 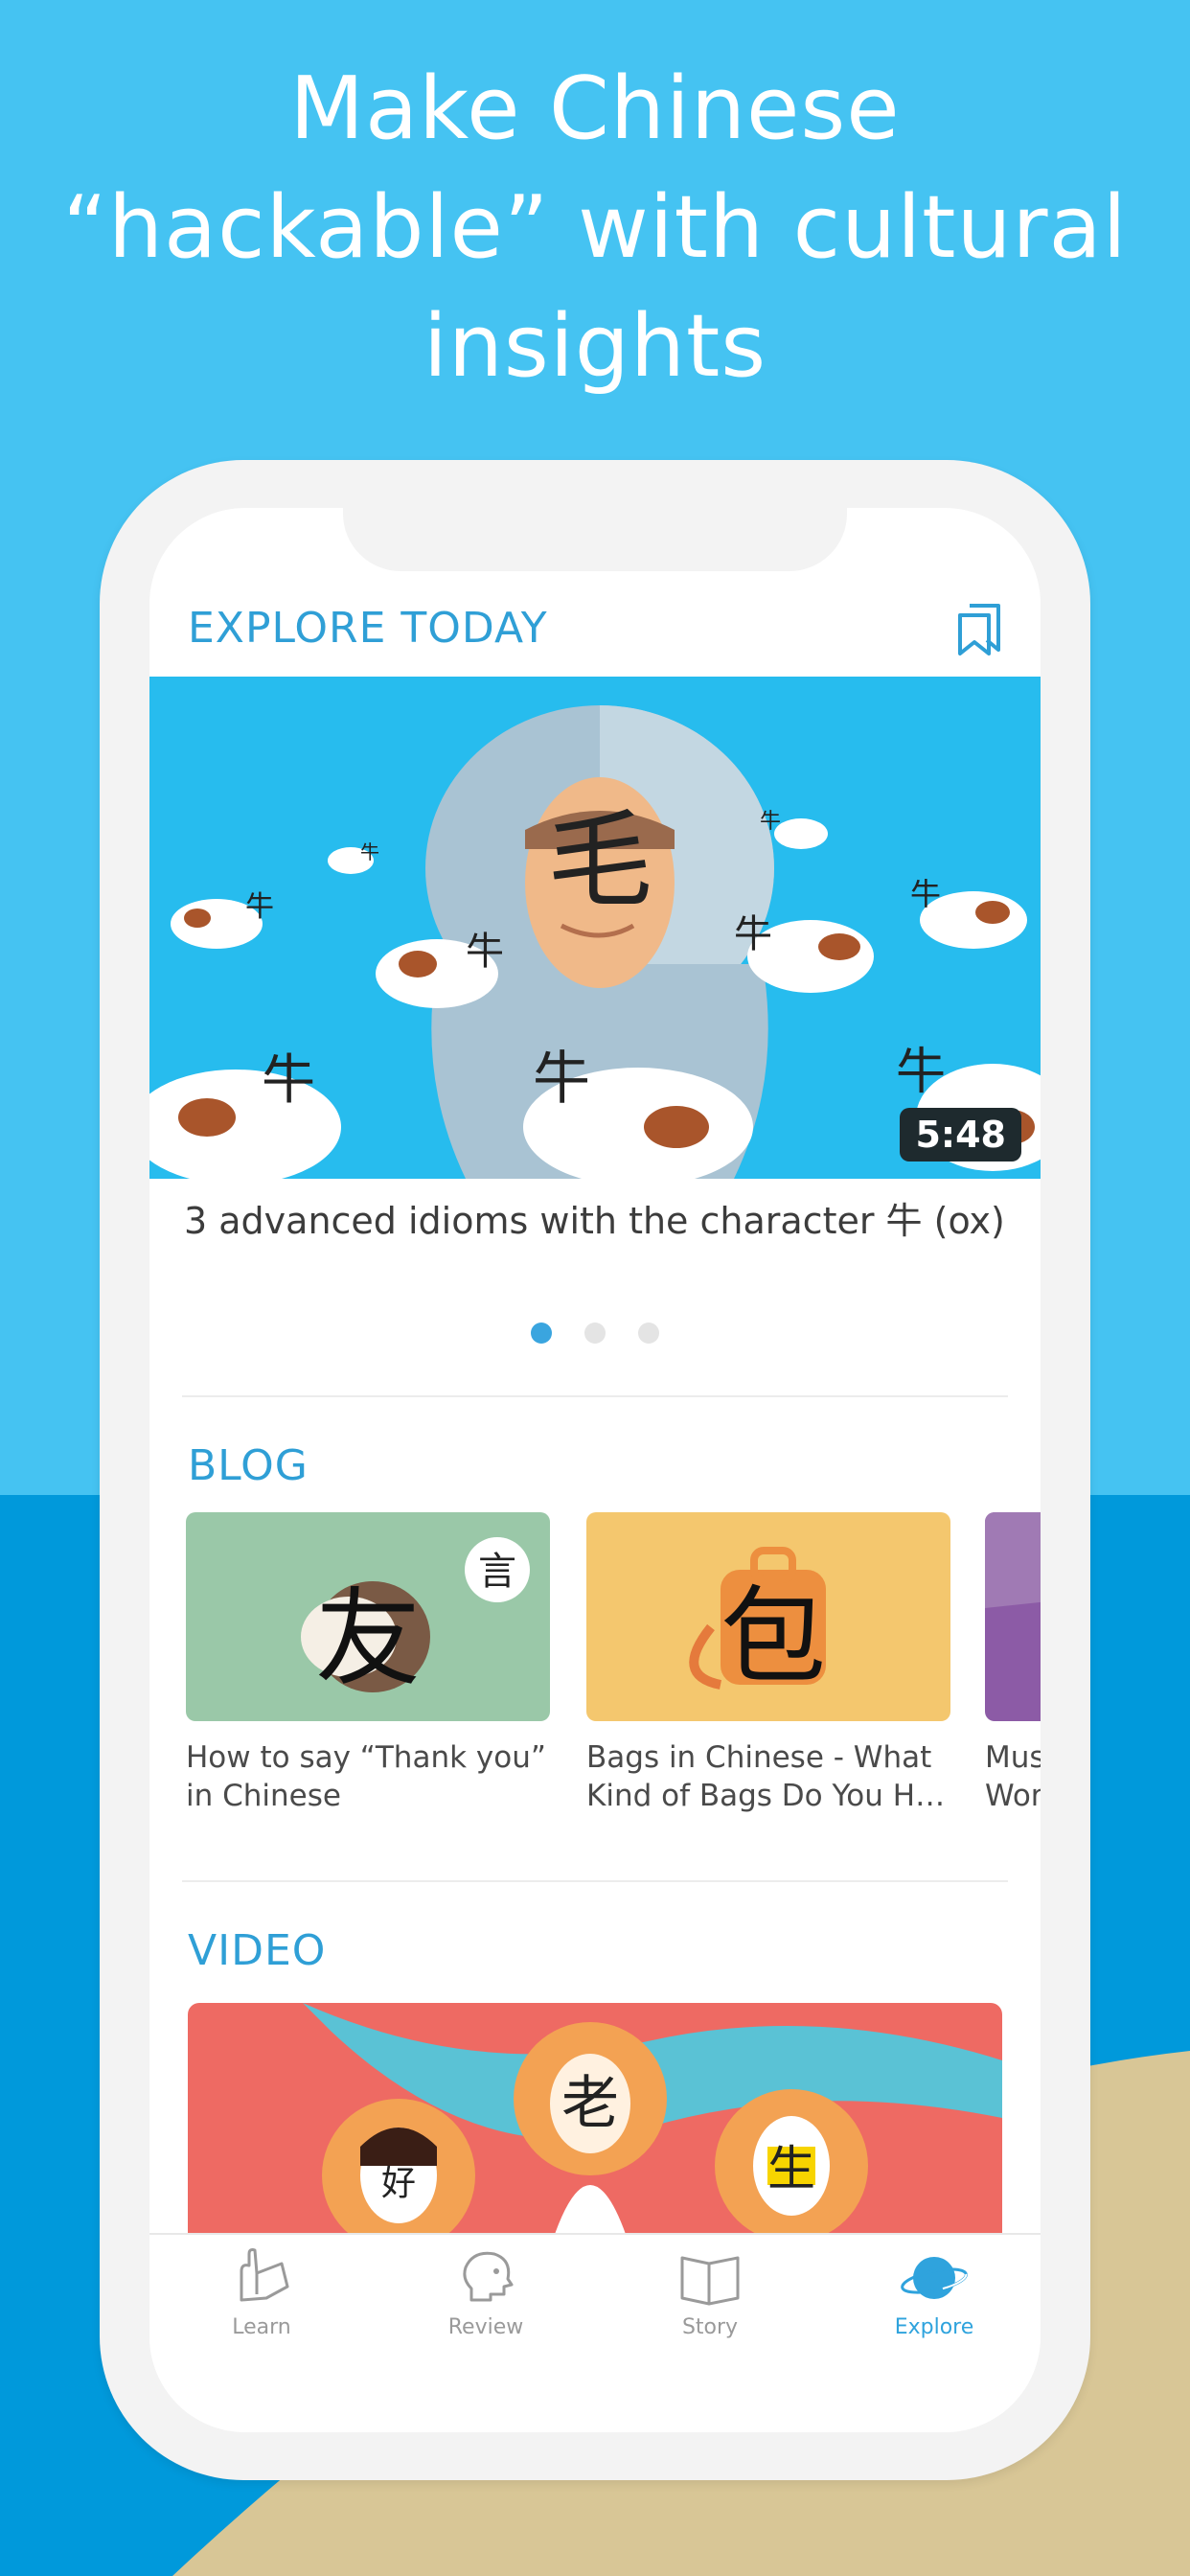 What do you see at coordinates (595, 2332) in the screenshot?
I see `bottom-tab-bar: Learn Review Story Explore` at bounding box center [595, 2332].